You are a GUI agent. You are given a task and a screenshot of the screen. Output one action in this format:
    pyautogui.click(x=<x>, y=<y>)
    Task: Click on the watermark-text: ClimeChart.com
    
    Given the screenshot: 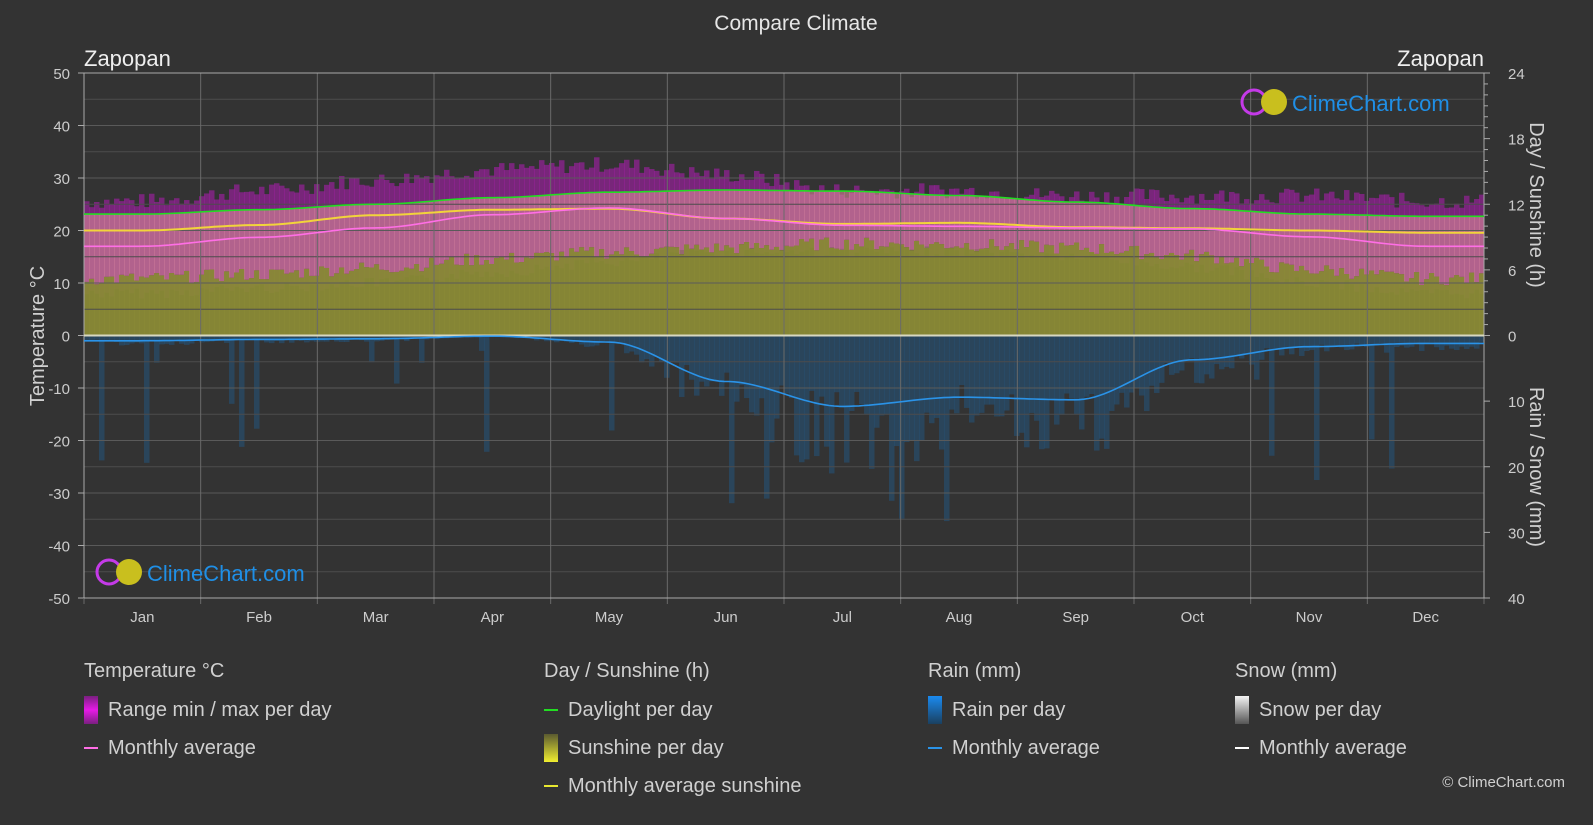 What is the action you would take?
    pyautogui.click(x=1371, y=103)
    